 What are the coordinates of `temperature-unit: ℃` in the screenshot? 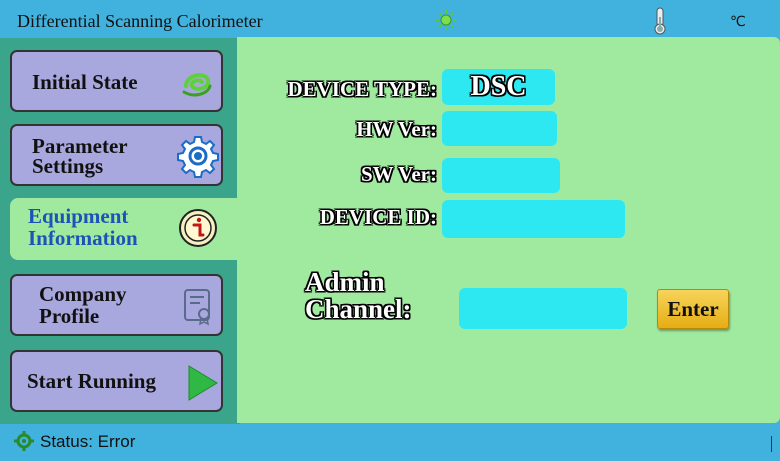 It's located at (738, 22).